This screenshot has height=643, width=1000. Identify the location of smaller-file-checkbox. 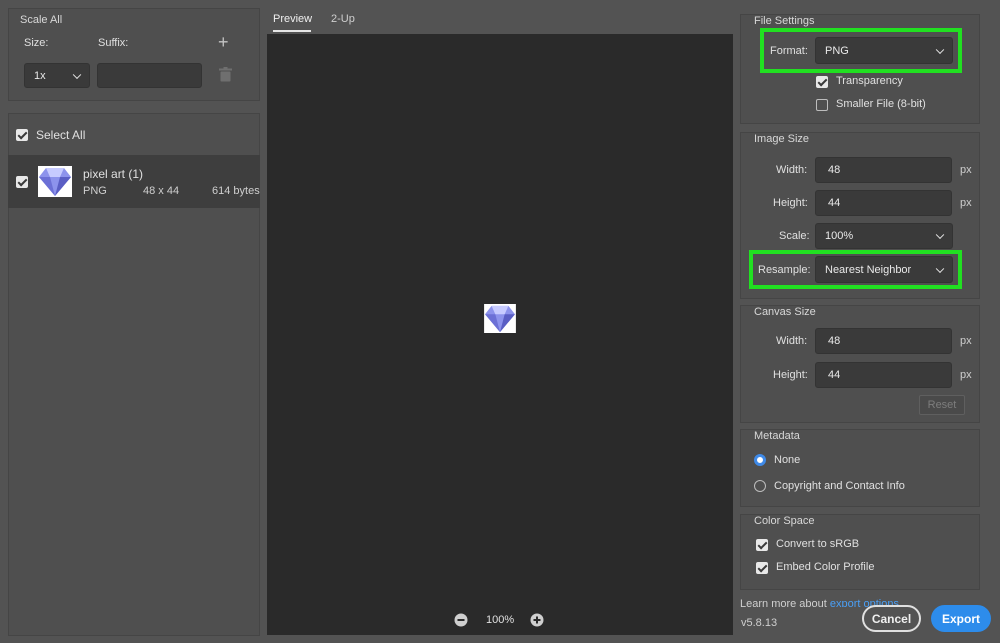
(822, 105).